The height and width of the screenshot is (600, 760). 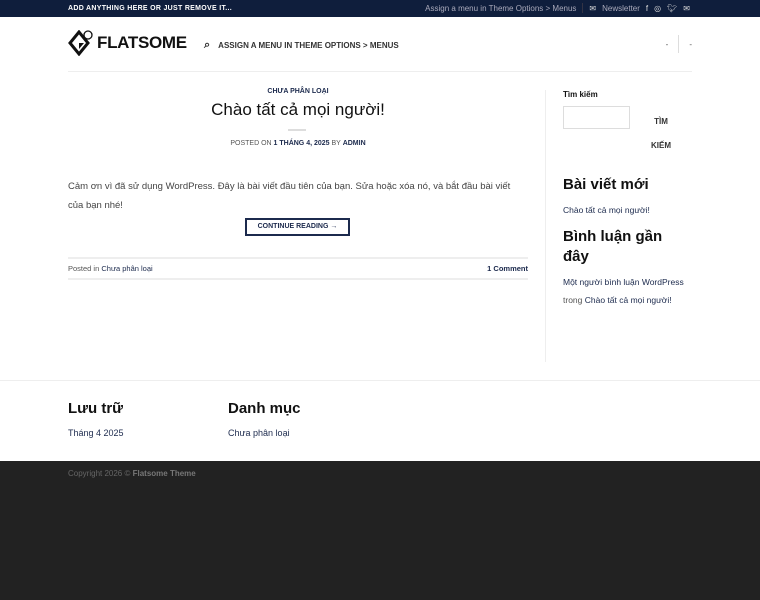 I want to click on copyright-text: Copyright 2026 ©, so click(x=99, y=473).